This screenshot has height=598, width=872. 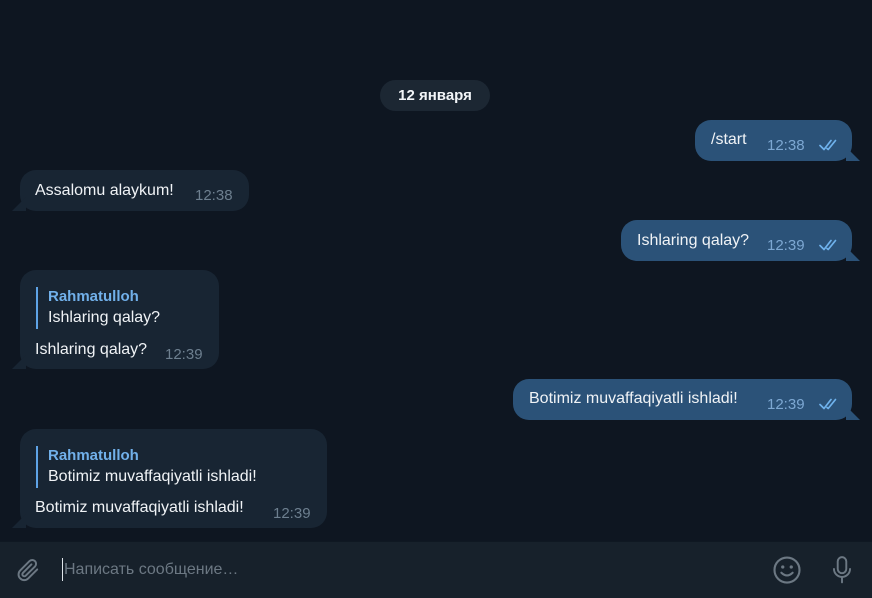 I want to click on paperclip-icon, so click(x=28, y=570).